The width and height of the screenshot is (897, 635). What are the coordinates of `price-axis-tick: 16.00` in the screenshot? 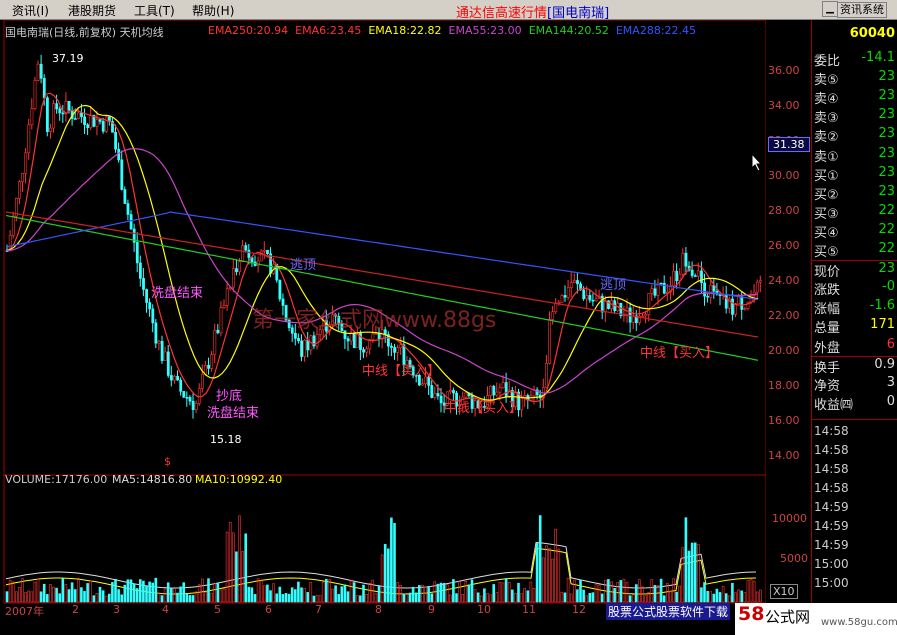 It's located at (784, 420).